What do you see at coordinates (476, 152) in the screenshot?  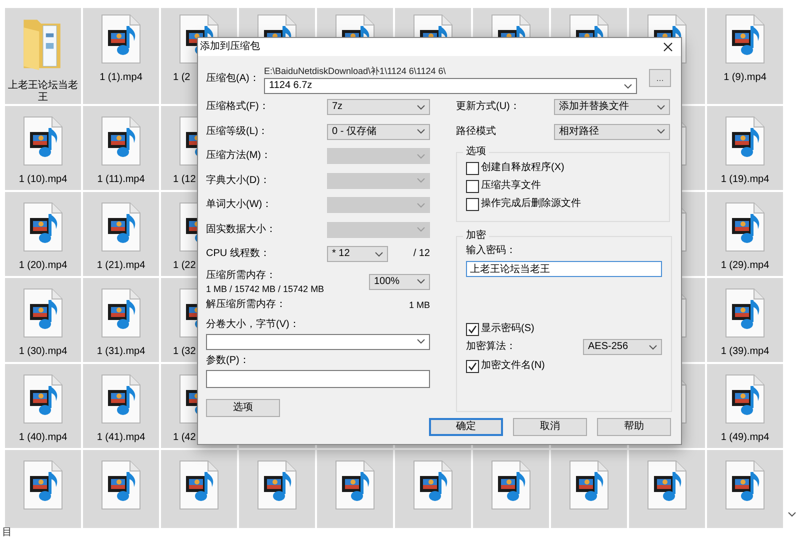 I see `group-title: 选项` at bounding box center [476, 152].